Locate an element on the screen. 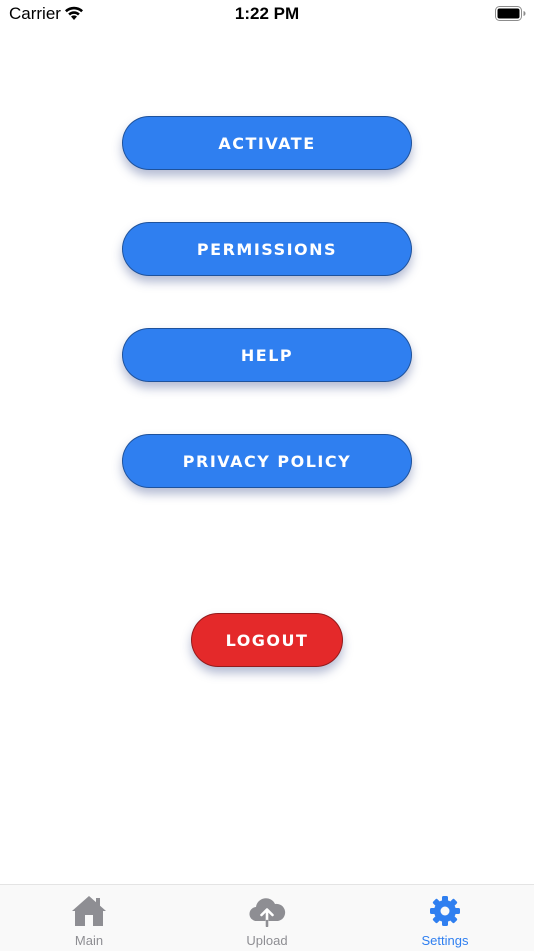  clock: 1:22 PM is located at coordinates (267, 13).